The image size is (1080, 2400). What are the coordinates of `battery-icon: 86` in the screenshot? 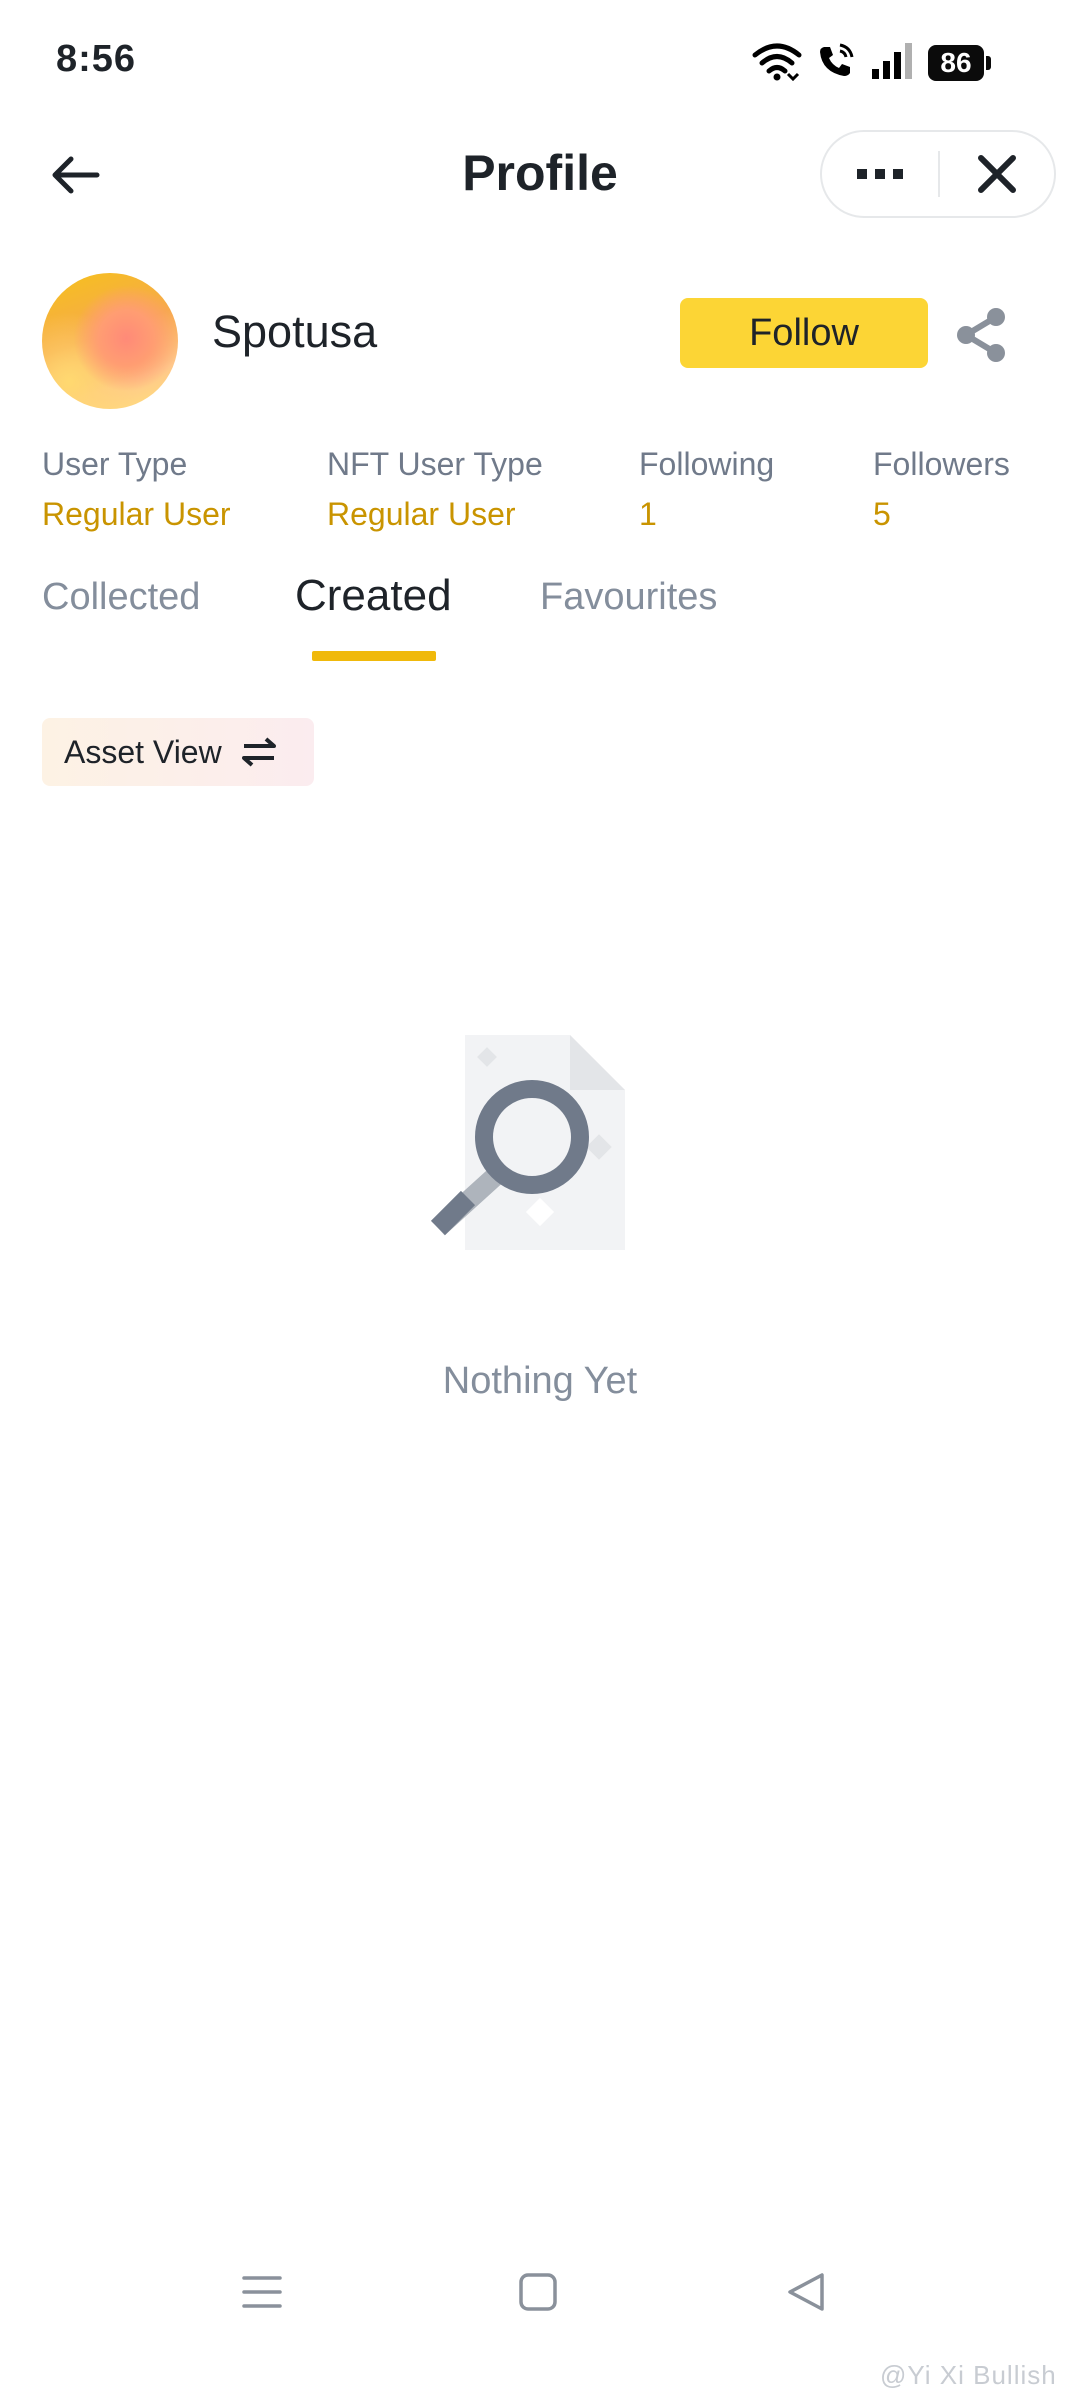 It's located at (959, 63).